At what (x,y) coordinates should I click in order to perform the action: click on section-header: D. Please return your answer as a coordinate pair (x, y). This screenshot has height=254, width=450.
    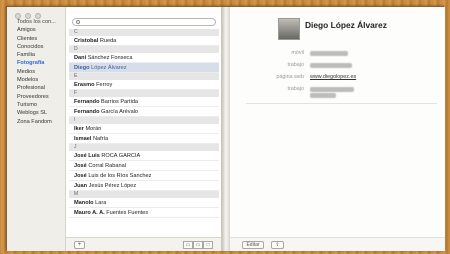
    Looking at the image, I should click on (144, 49).